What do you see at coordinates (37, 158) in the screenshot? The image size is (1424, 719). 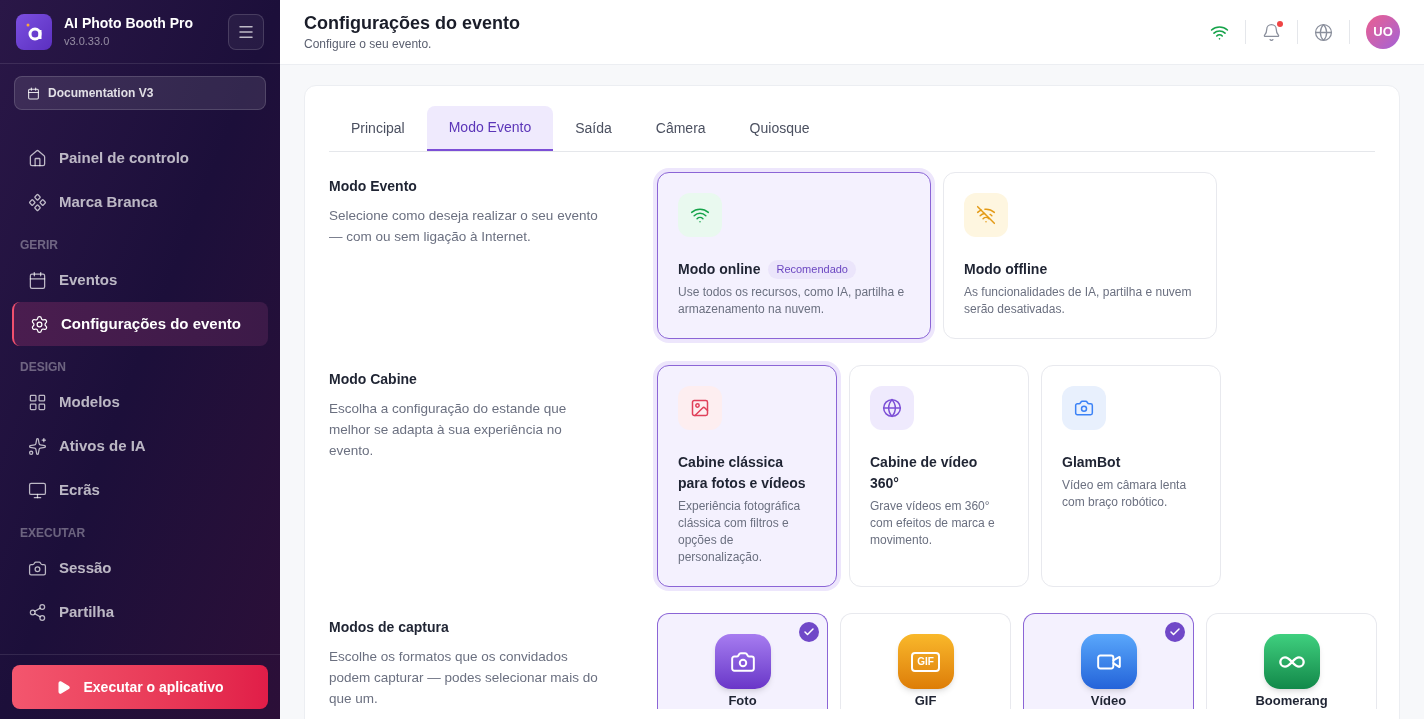 I see `home-icon` at bounding box center [37, 158].